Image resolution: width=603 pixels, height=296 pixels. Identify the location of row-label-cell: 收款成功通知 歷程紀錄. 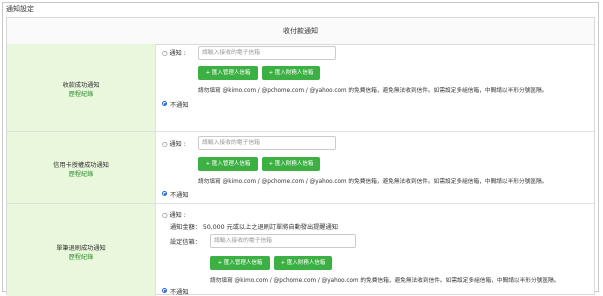
(81, 87).